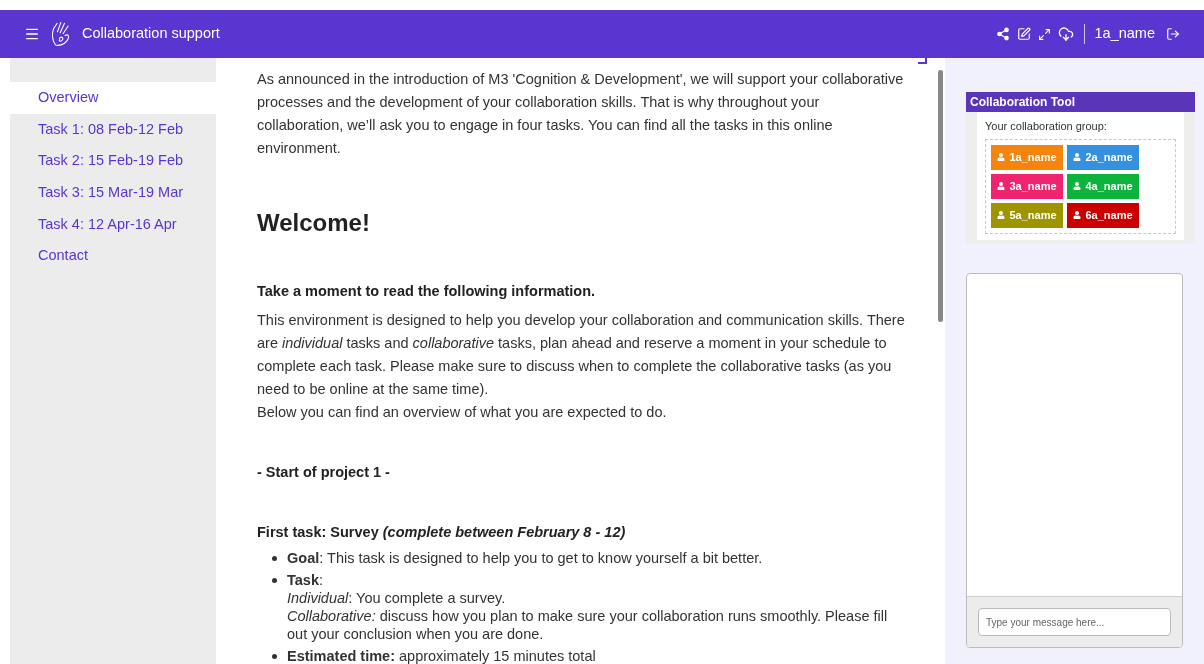 The width and height of the screenshot is (1204, 664). What do you see at coordinates (581, 114) in the screenshot?
I see `intro-paragraph: As announced in the introduction of M3 'Cognition & Development', we will support your collaborative processes and the development of your collaboration skills. That is why throughout your collaboration, we’ll ask you to engage in four tasks. You can find all the tasks in this online environment.` at bounding box center [581, 114].